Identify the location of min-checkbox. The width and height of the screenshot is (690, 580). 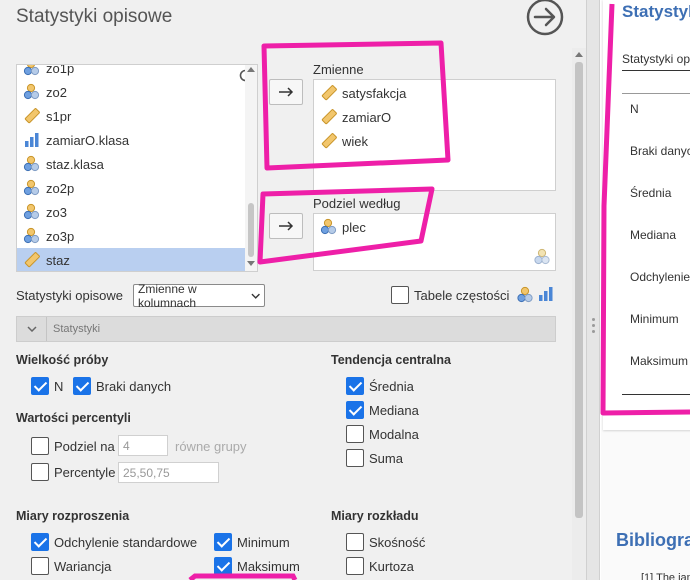
(223, 542).